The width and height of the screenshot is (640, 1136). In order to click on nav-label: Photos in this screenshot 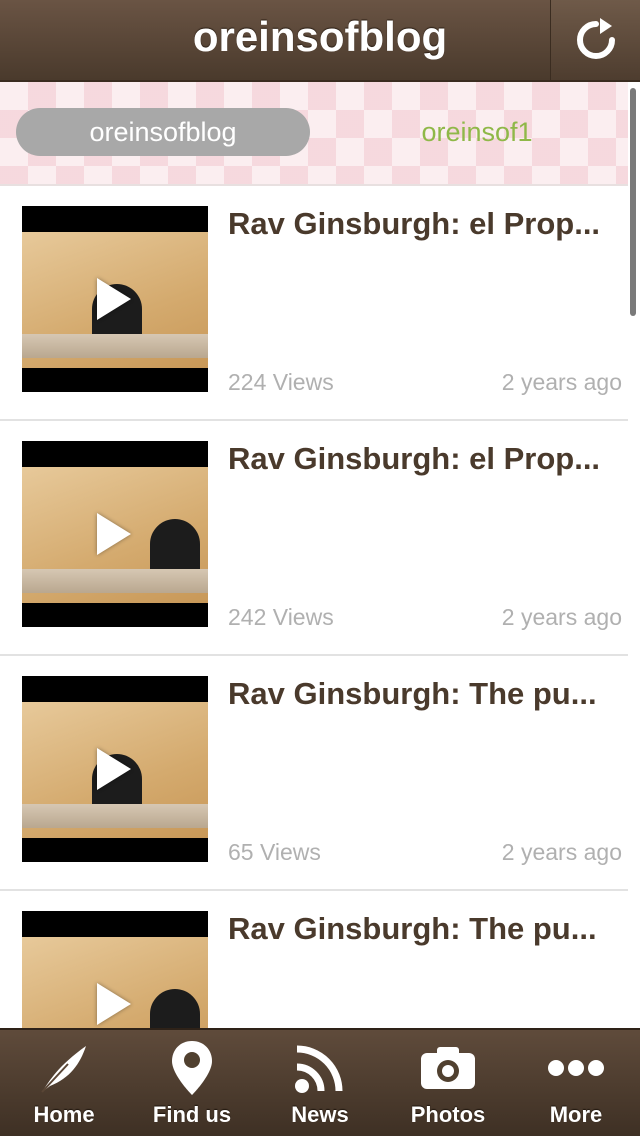, I will do `click(448, 1114)`.